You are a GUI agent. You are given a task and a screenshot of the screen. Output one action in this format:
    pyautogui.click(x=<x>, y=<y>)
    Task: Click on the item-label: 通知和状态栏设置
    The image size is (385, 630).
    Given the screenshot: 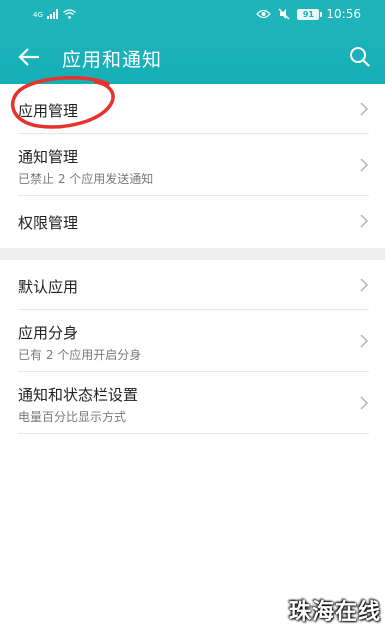 What is the action you would take?
    pyautogui.click(x=78, y=395)
    